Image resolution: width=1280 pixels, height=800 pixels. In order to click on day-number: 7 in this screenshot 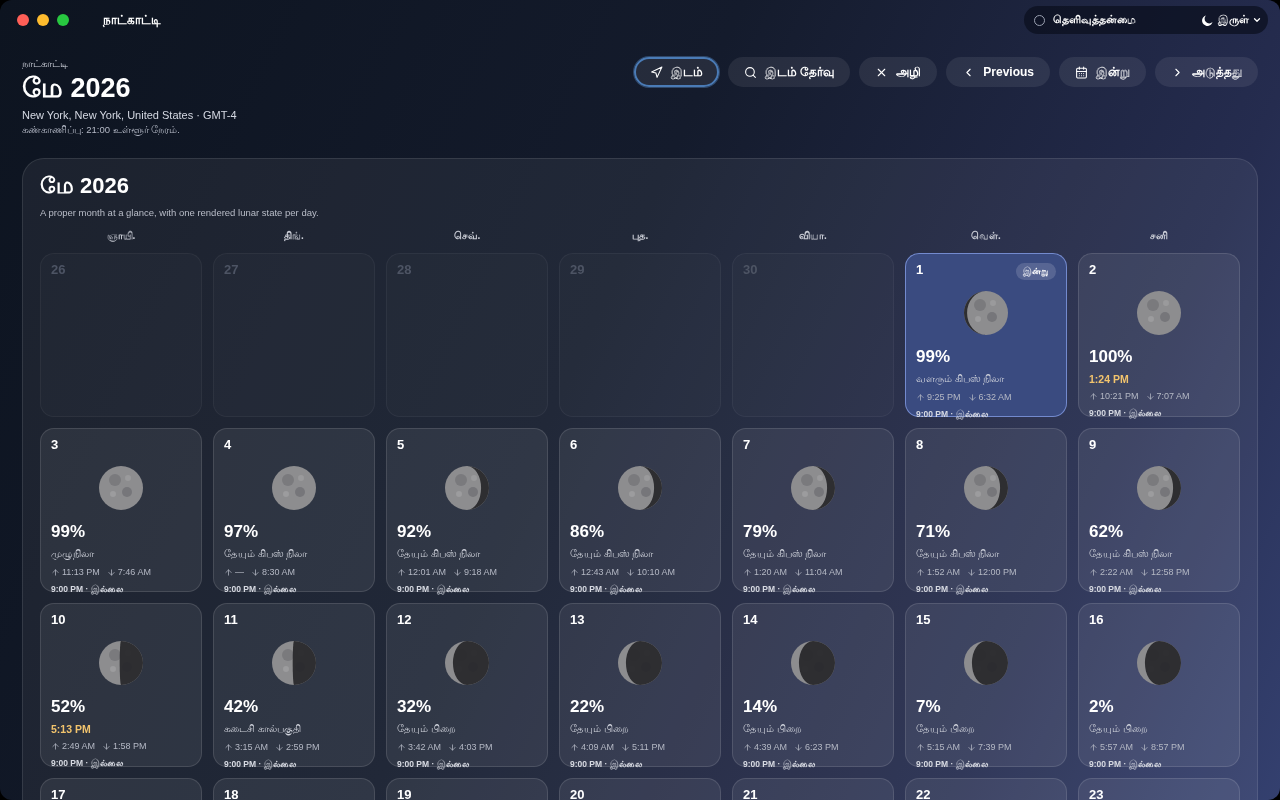, I will do `click(747, 444)`.